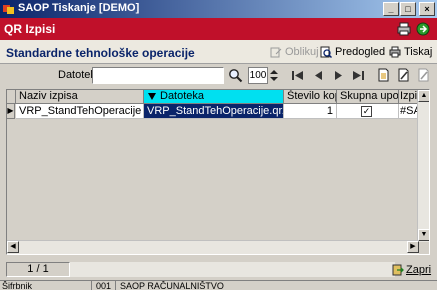 The image size is (437, 290). I want to click on first-record-icon, so click(297, 75).